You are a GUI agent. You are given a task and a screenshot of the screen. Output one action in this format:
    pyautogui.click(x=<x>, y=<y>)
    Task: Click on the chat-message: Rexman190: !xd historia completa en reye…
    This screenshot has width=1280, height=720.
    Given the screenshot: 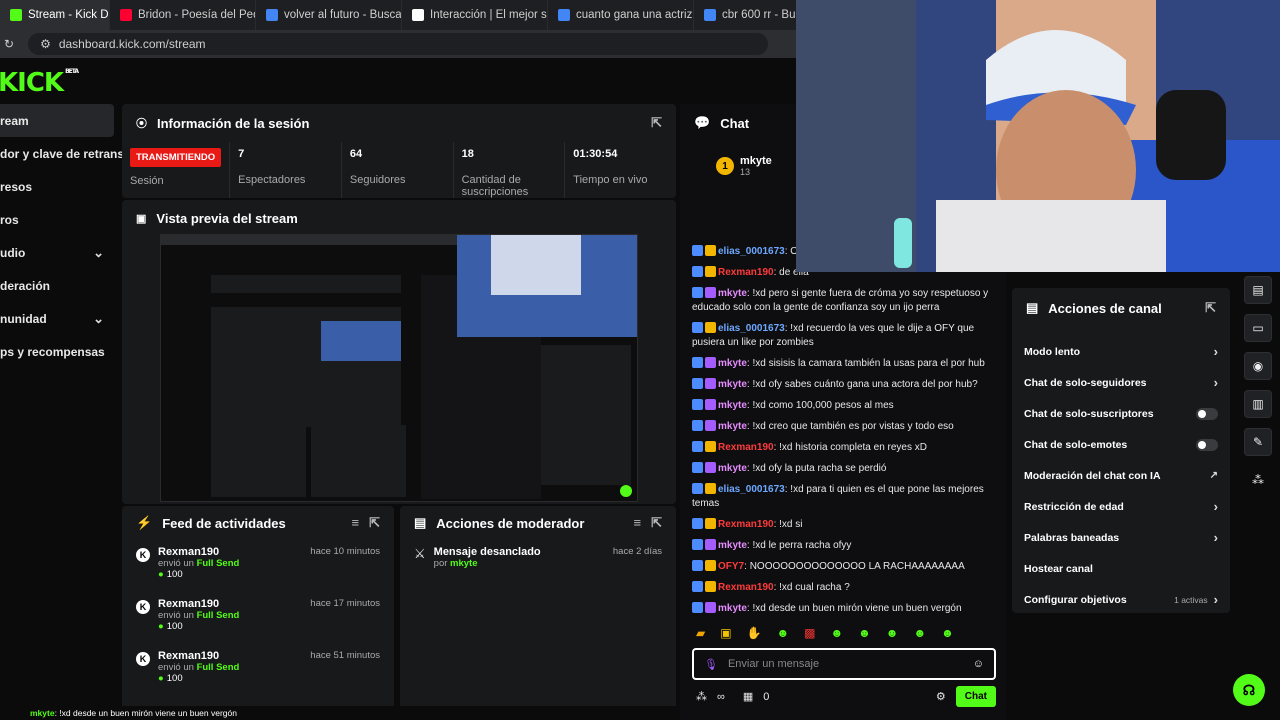 What is the action you would take?
    pyautogui.click(x=843, y=448)
    